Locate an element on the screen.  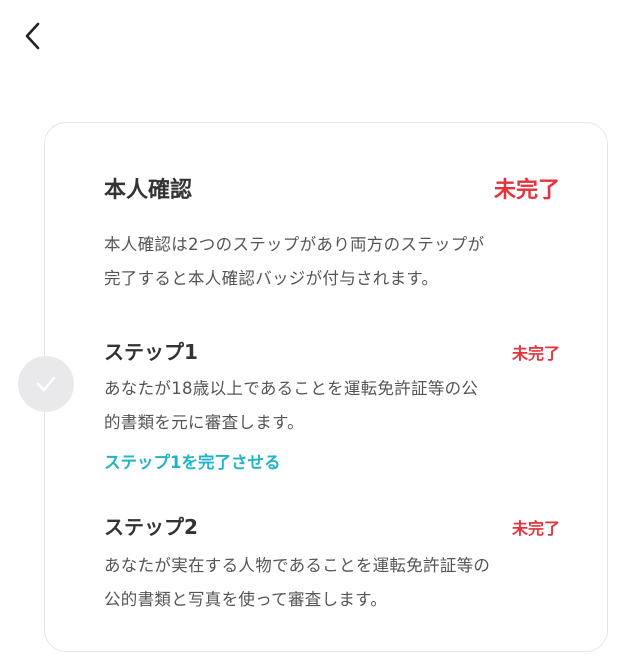
step1-status-badge: 未完了 is located at coordinates (535, 353).